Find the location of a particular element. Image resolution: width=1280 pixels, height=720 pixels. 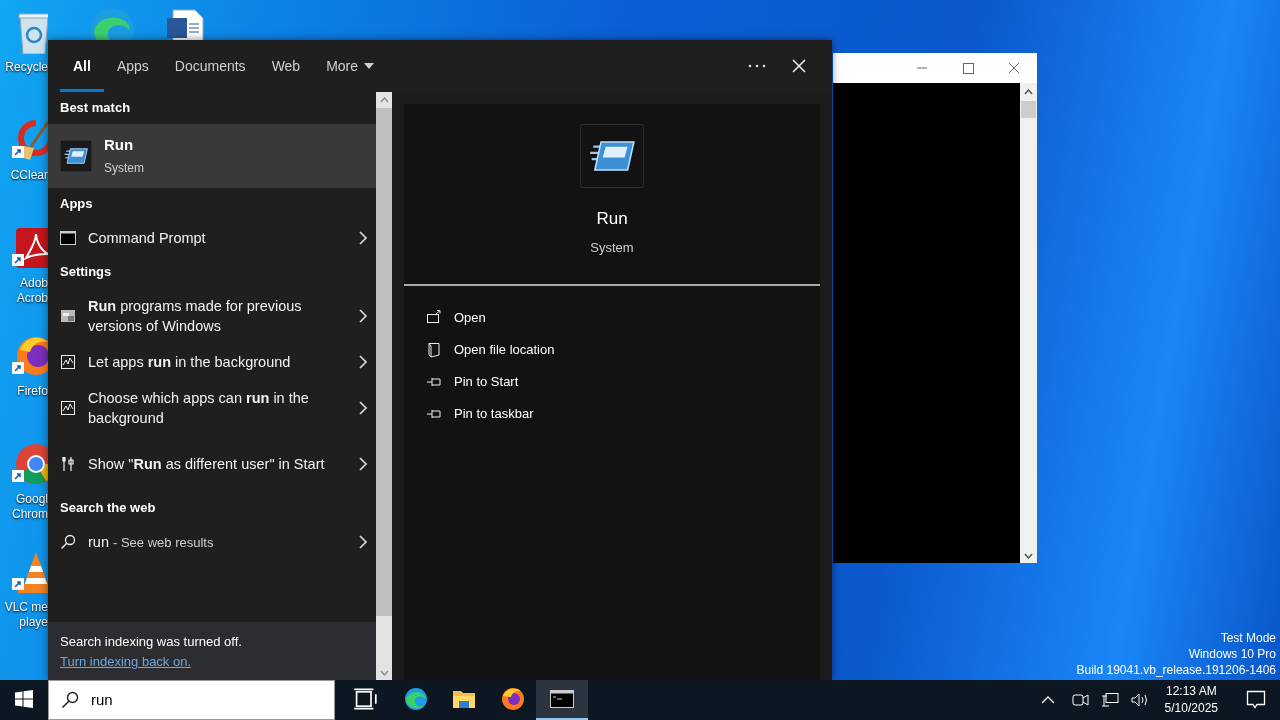

window-icon is located at coordinates (68, 316).